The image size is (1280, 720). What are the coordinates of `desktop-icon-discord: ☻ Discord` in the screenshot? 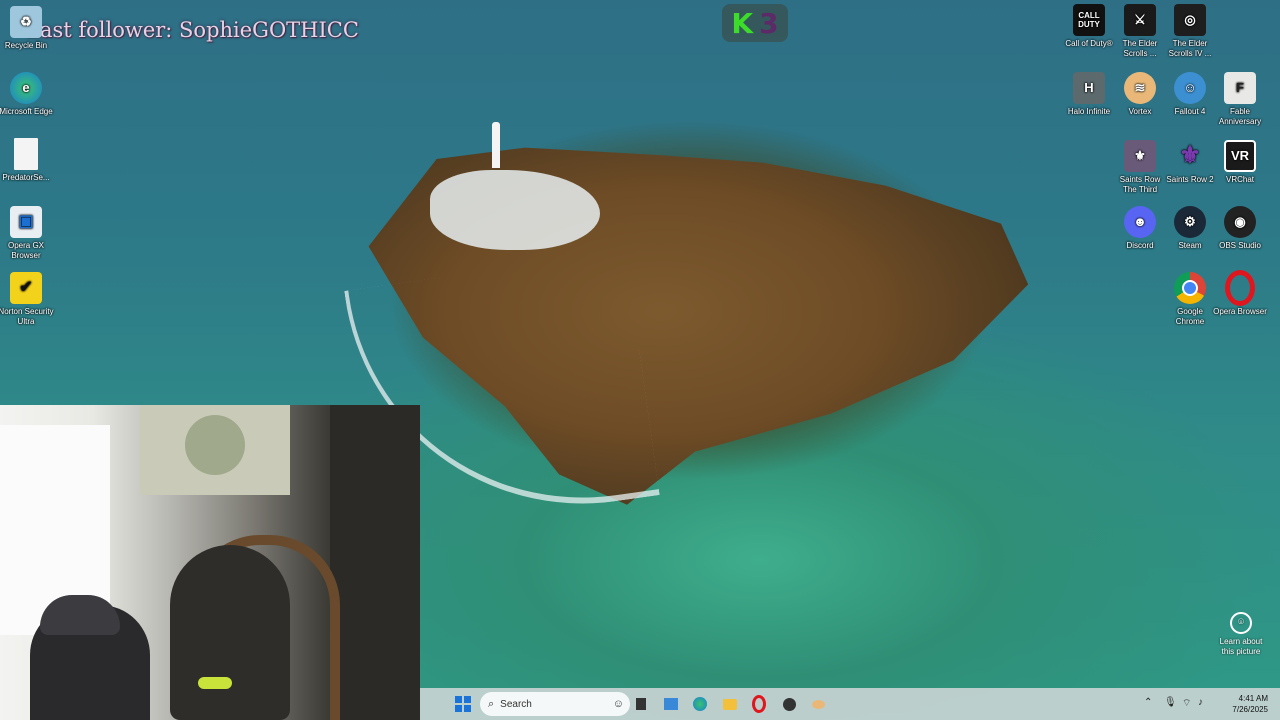 It's located at (1140, 228).